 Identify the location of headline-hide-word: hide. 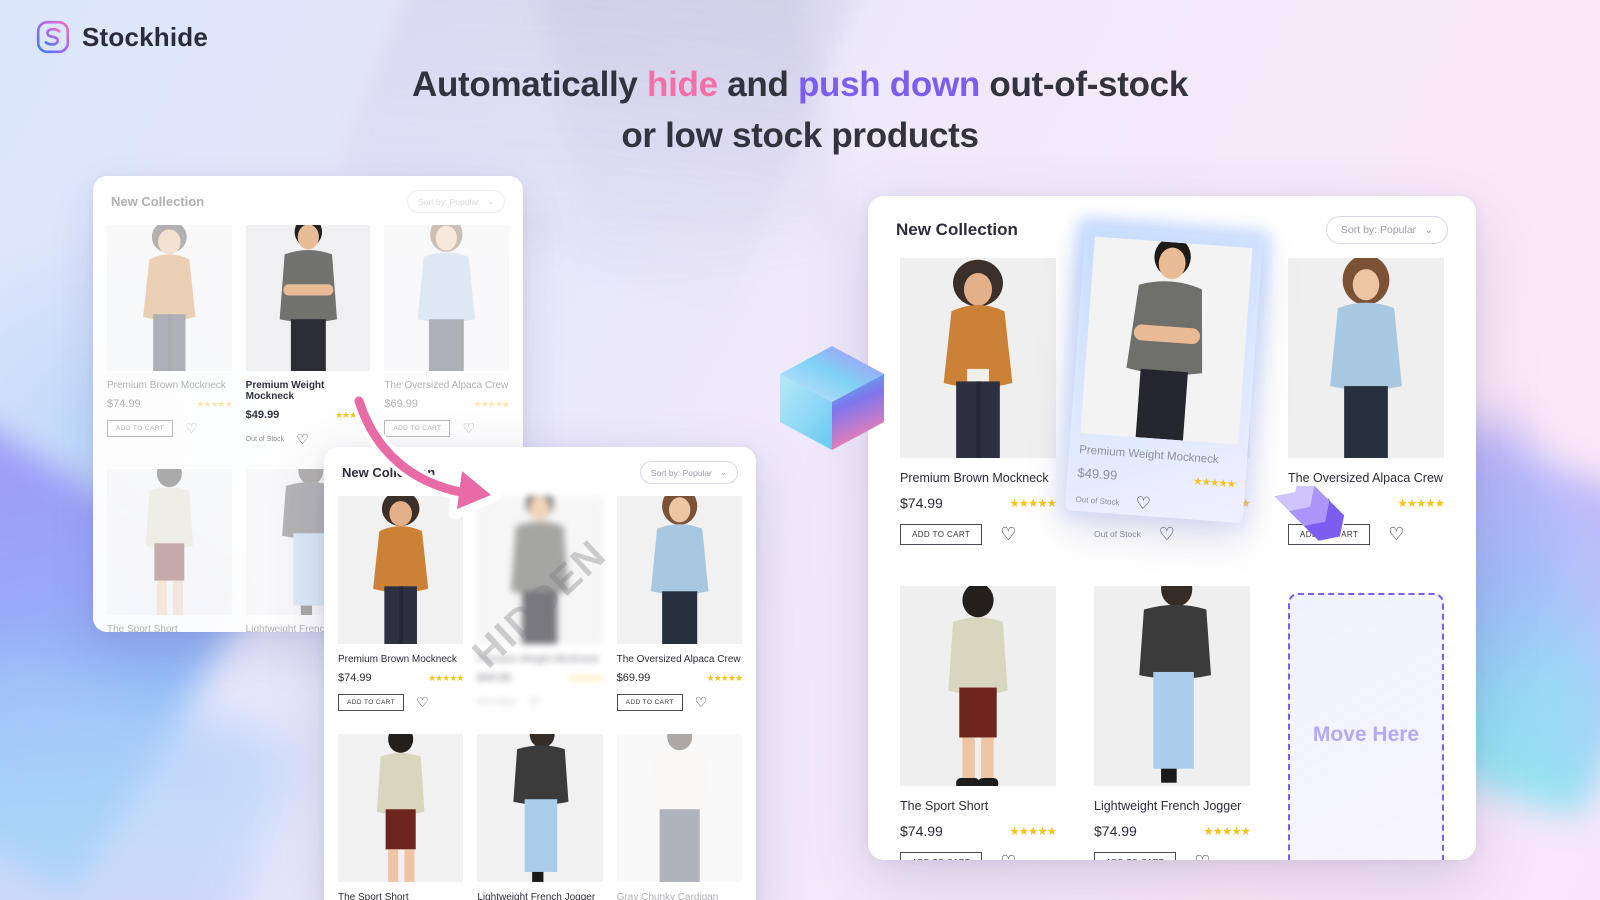
(682, 84).